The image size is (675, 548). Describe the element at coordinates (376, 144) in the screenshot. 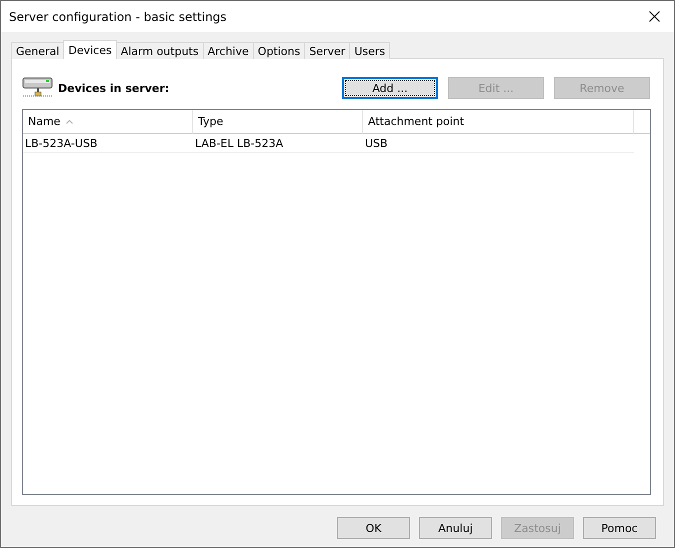

I see `table-cell-text: USB` at that location.